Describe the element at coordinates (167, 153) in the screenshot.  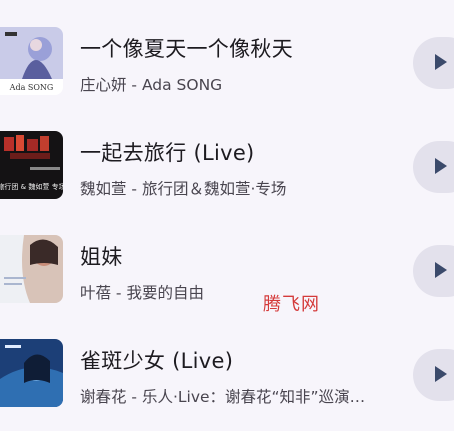
I see `song-title: 一起去旅行 (Live)` at that location.